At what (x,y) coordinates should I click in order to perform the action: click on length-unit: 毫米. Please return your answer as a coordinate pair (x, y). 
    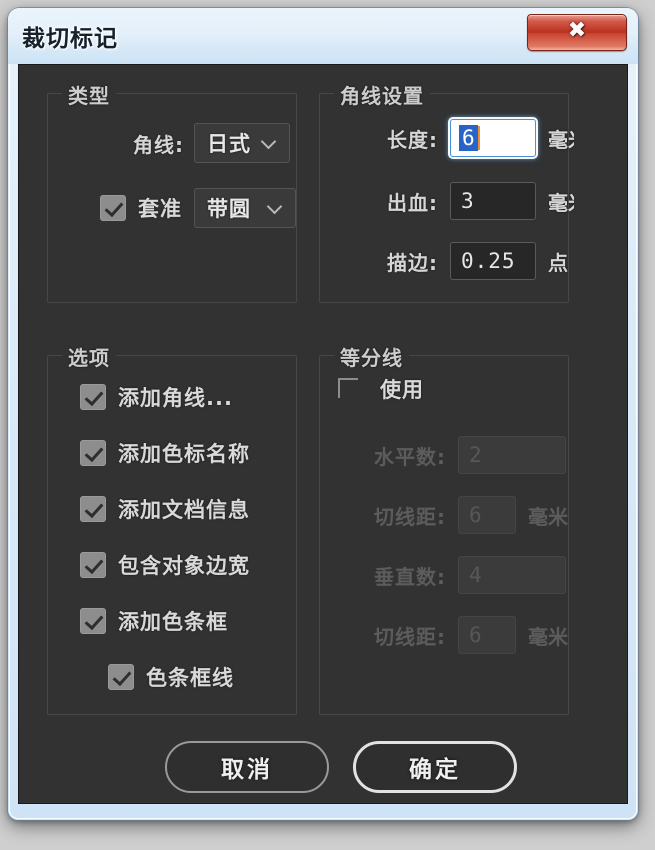
    Looking at the image, I should click on (561, 139).